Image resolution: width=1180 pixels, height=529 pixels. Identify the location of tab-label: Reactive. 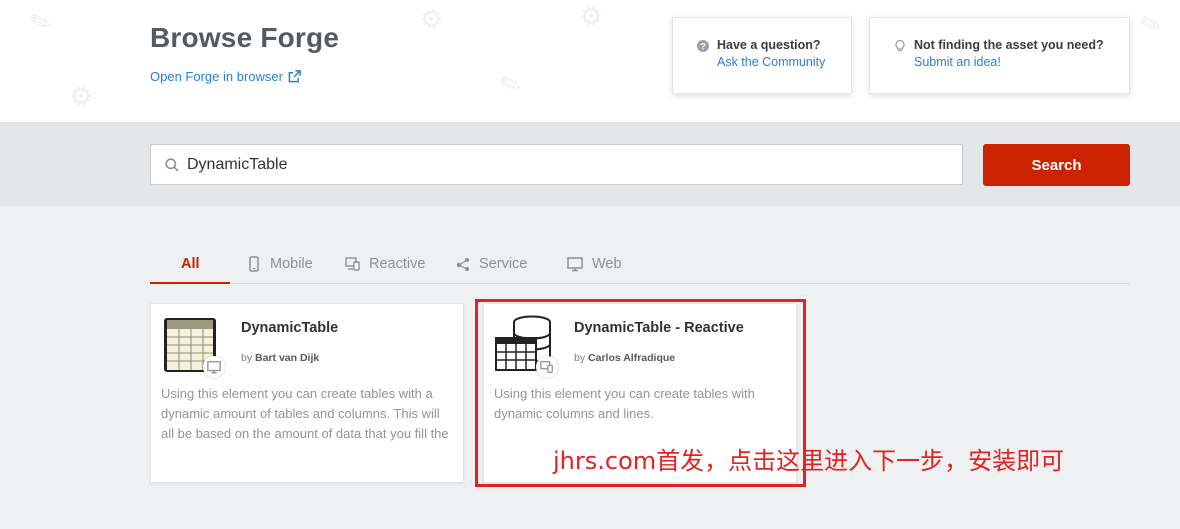
(397, 264).